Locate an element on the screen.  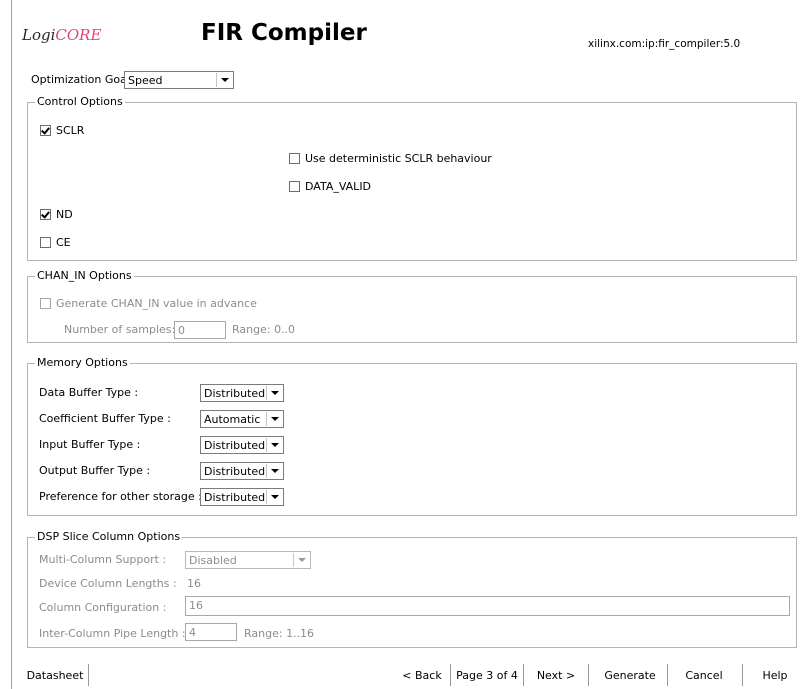
ip-identifier: xilinx.com:ip:fir_compiler:5.0 is located at coordinates (664, 44).